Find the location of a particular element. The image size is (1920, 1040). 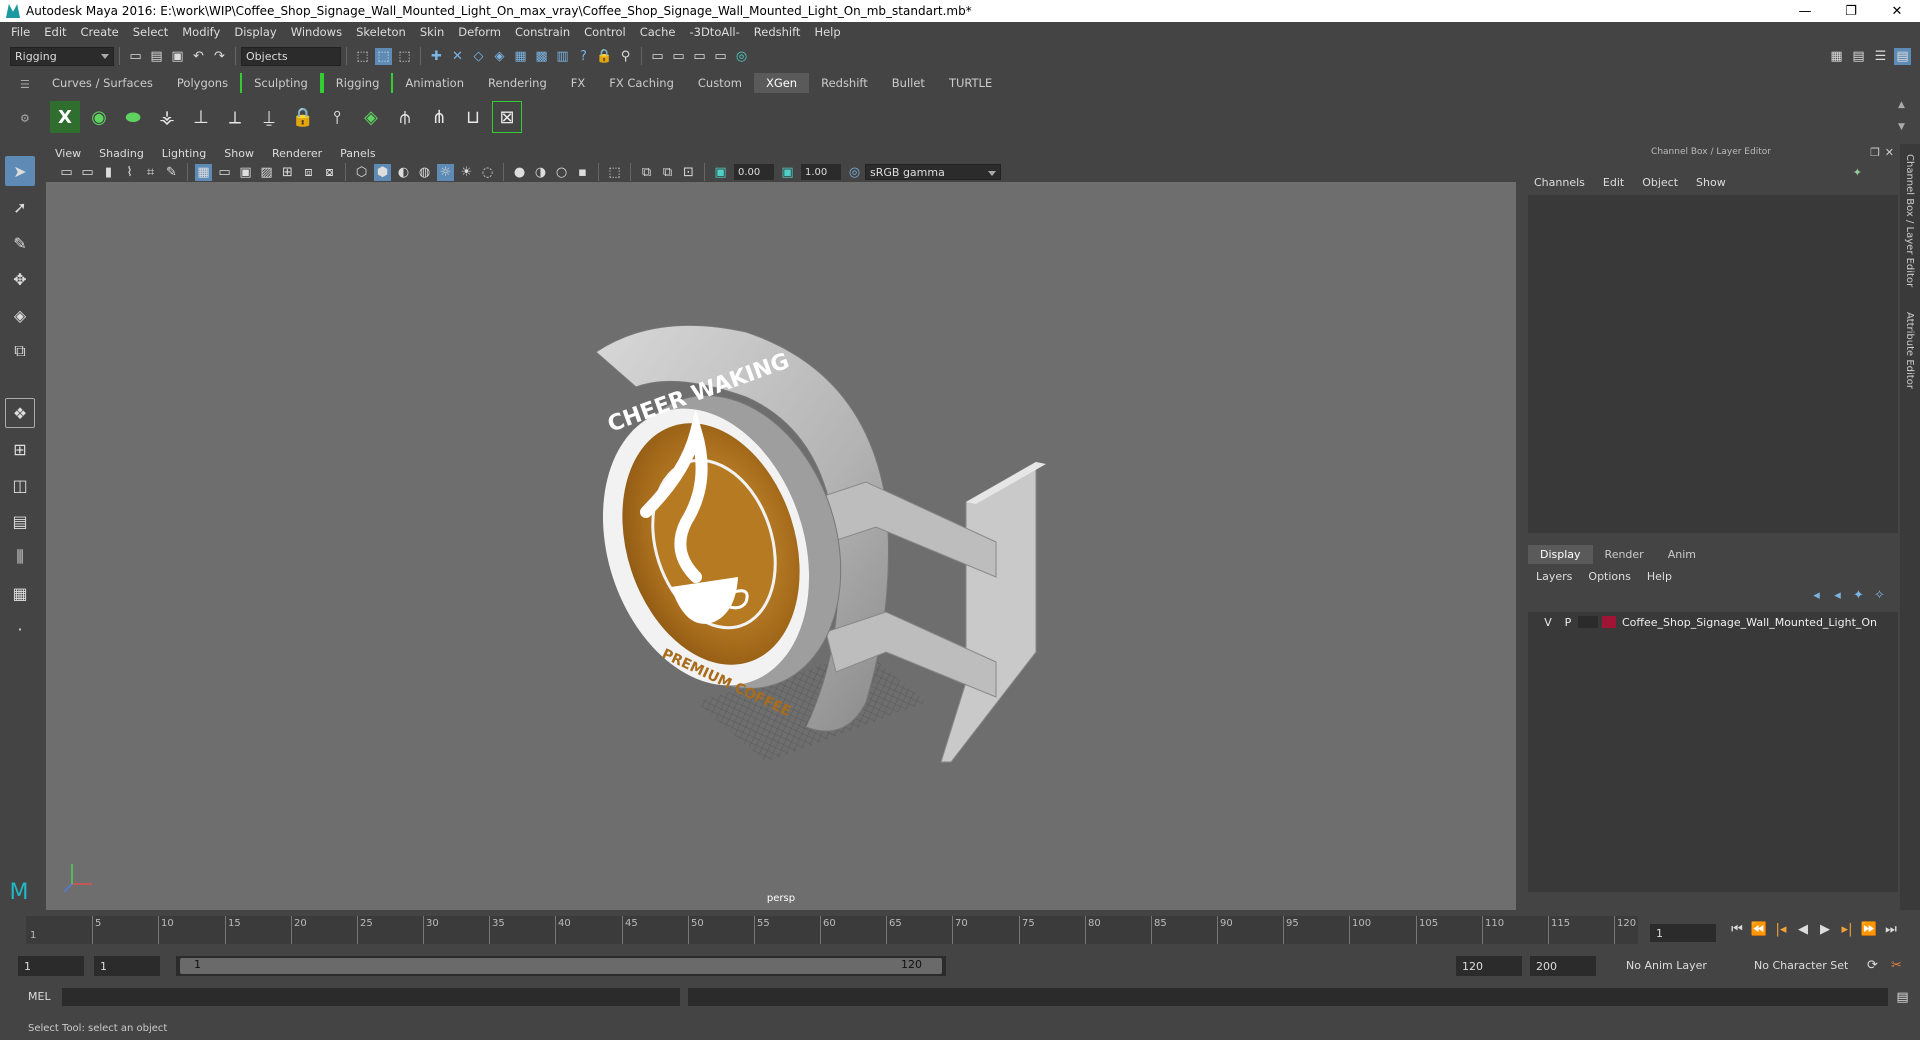

xgen-place-guides-icon: ⚶ is located at coordinates (167, 117).